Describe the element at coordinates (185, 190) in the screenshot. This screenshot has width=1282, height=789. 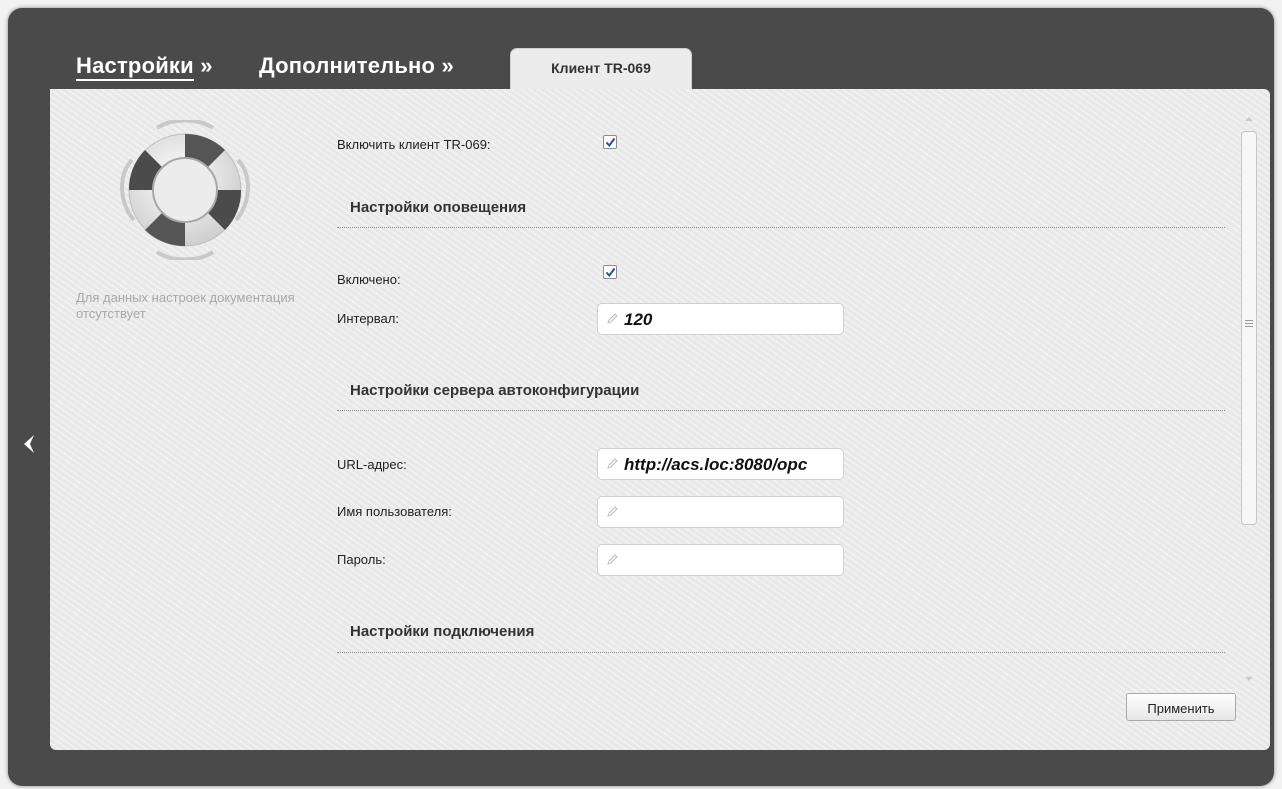
I see `lifebuoy-icon` at that location.